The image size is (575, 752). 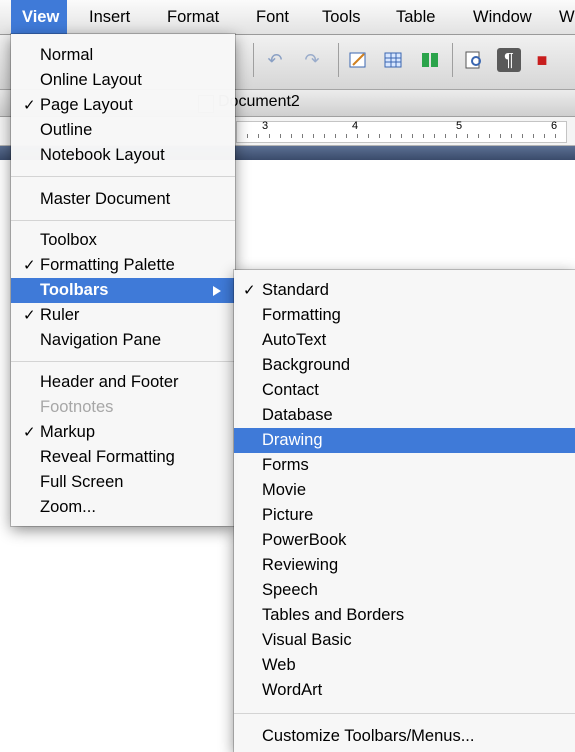 I want to click on menu-item-full-screen: Full Screen, so click(x=123, y=482).